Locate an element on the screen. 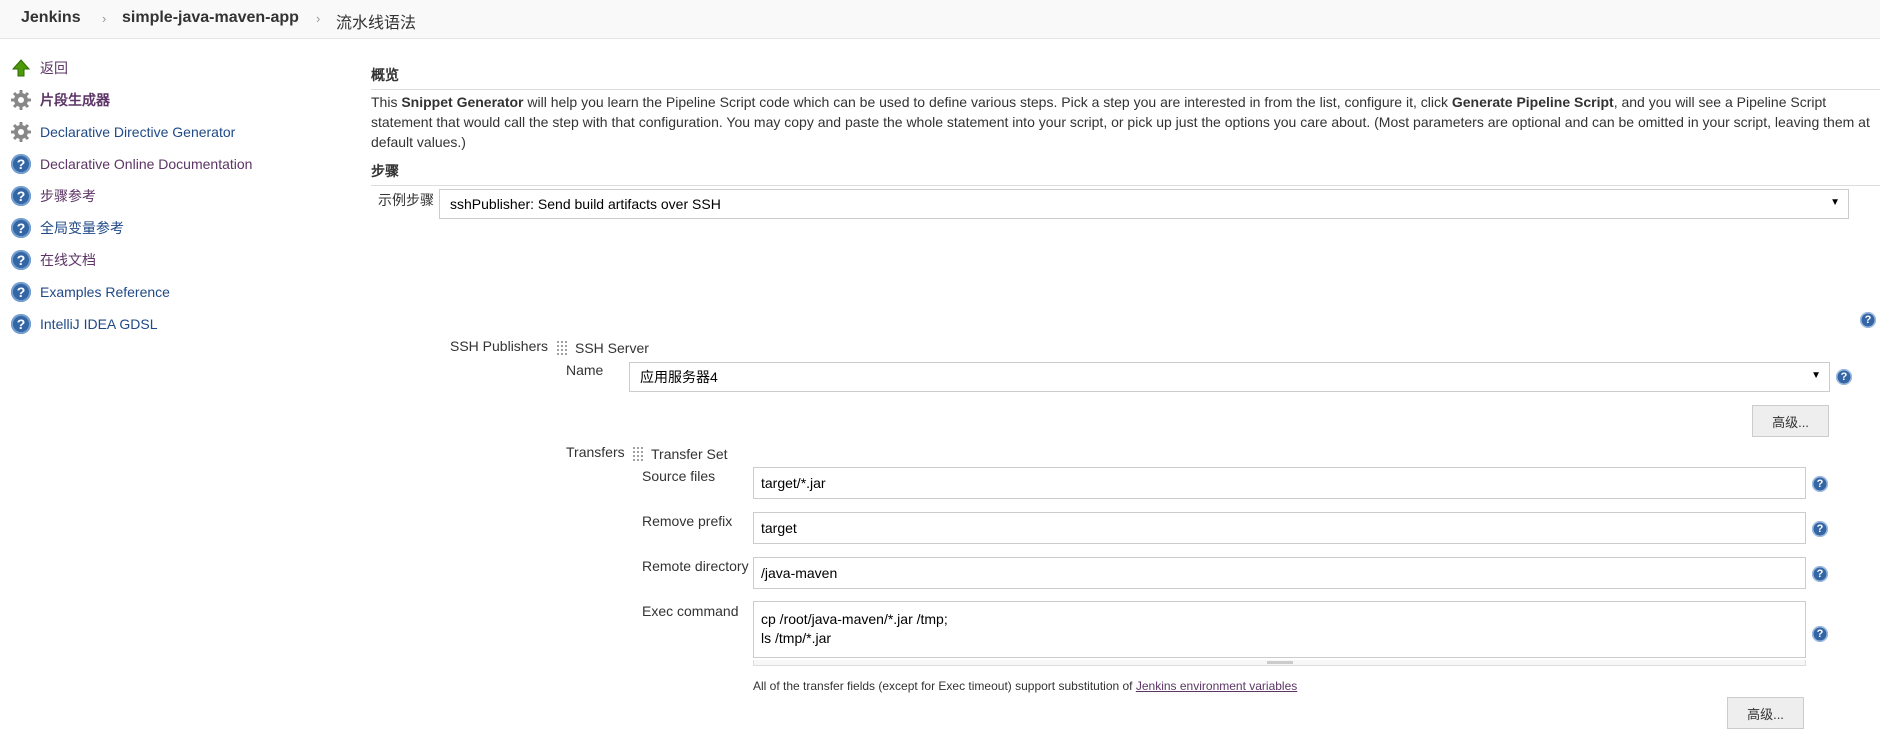  sidebar-item-label: Declarative Directive Generator is located at coordinates (138, 132).